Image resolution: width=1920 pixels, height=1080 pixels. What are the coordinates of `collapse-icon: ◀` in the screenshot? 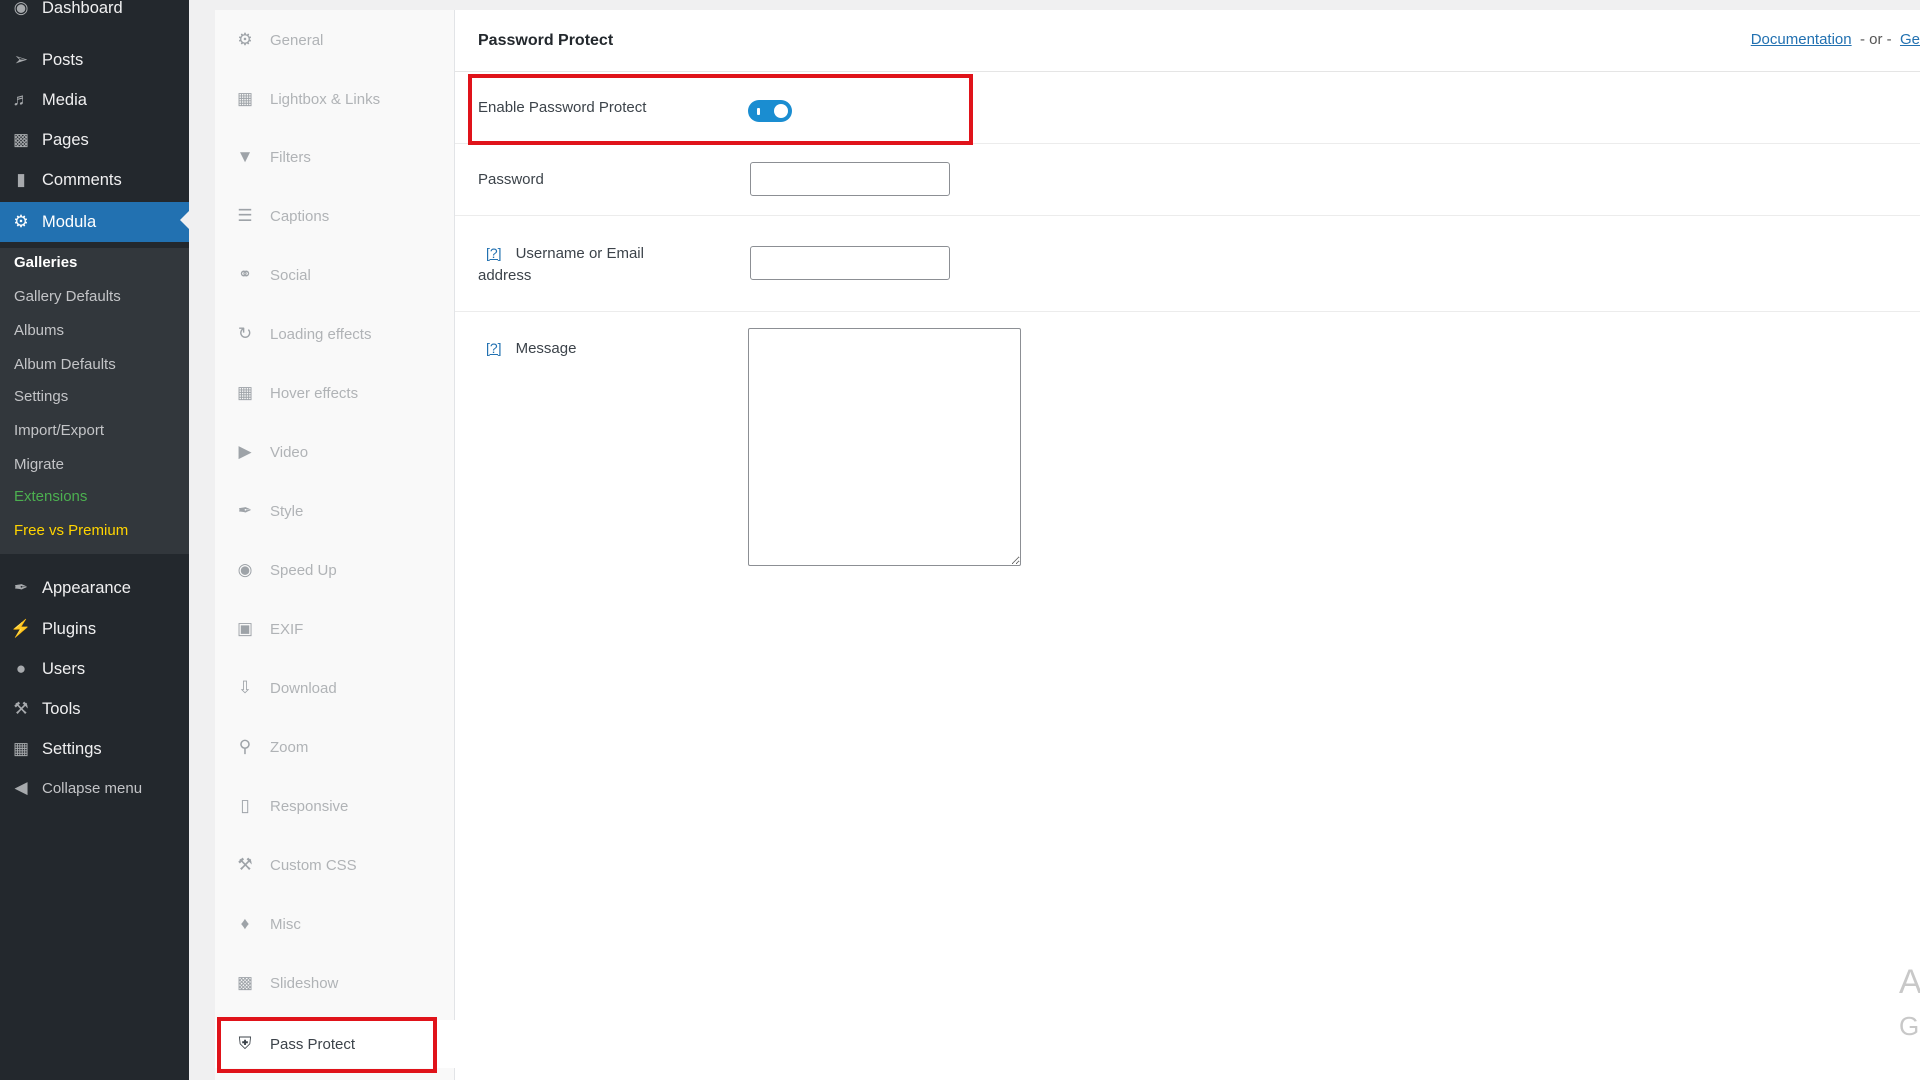 It's located at (21, 787).